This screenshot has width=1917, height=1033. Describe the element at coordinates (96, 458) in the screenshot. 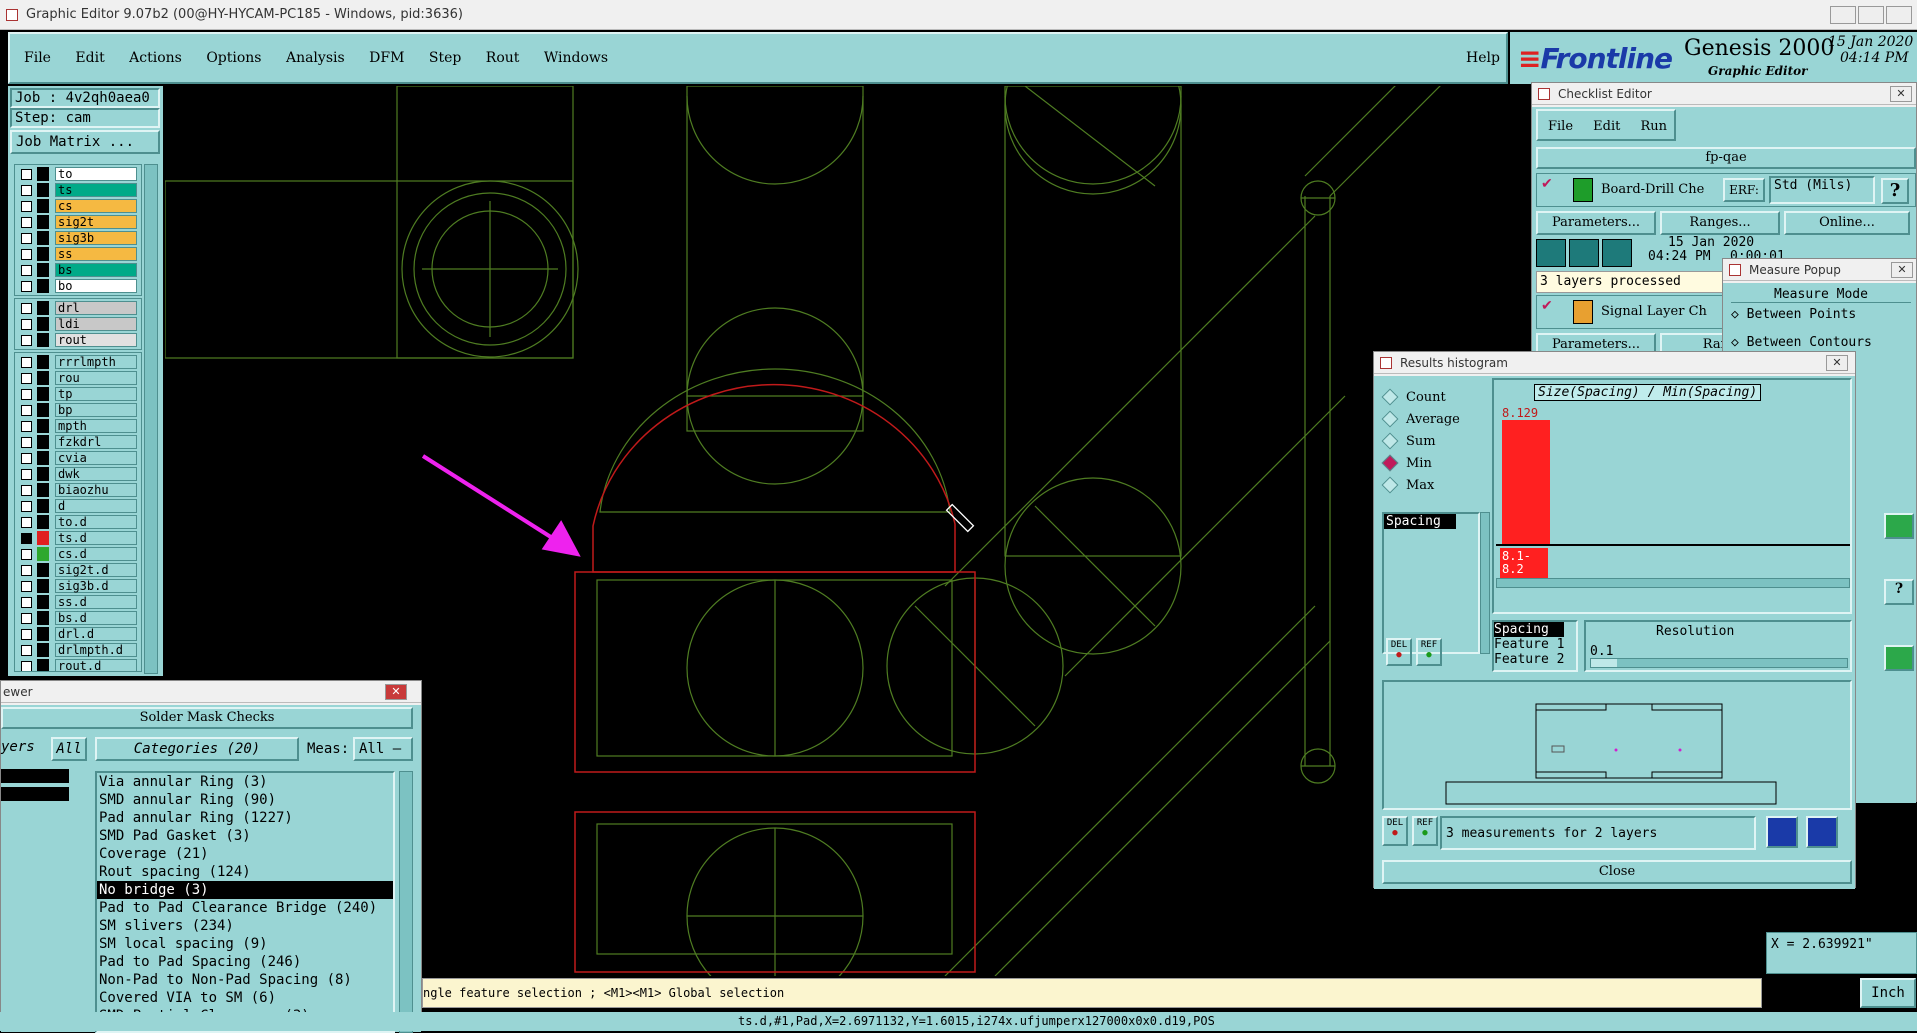

I see `layer-name: cvia` at that location.